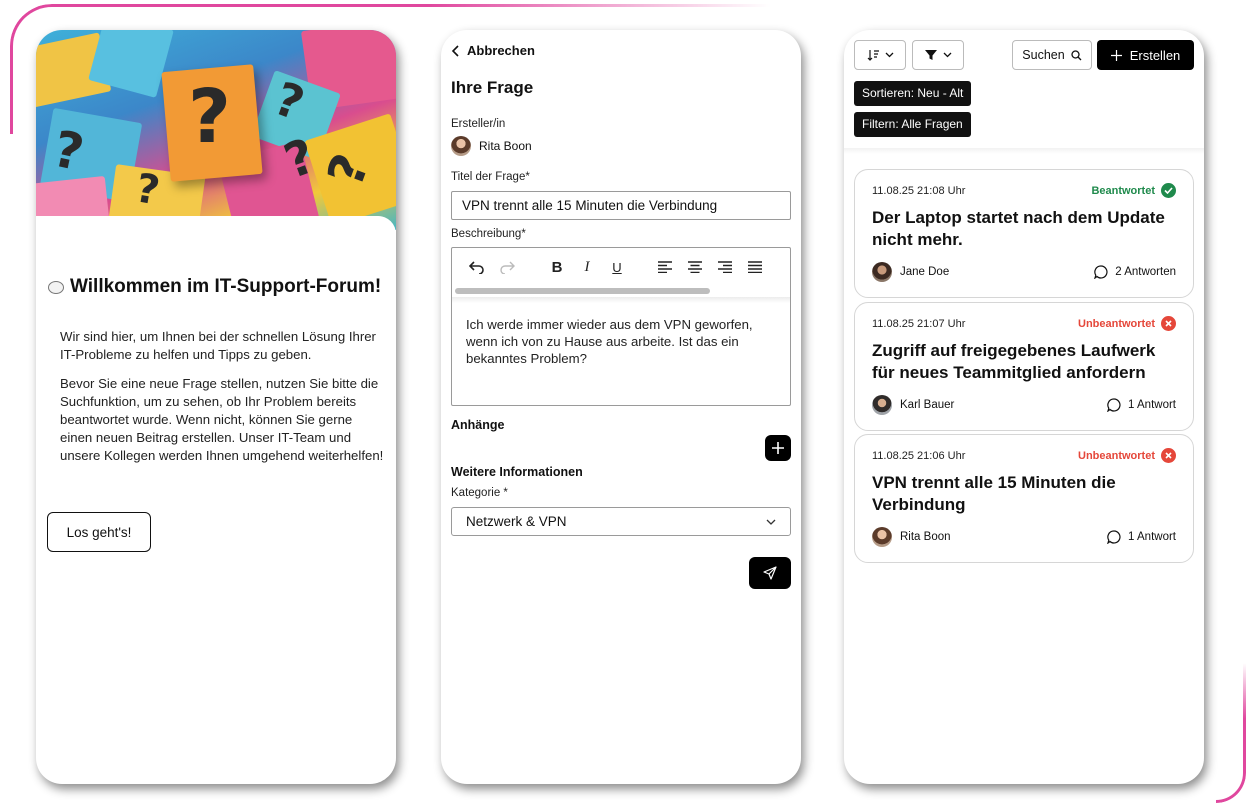 The width and height of the screenshot is (1250, 807). Describe the element at coordinates (226, 286) in the screenshot. I see `welcome-title-text: Willkommen im IT-Support-Forum!` at that location.